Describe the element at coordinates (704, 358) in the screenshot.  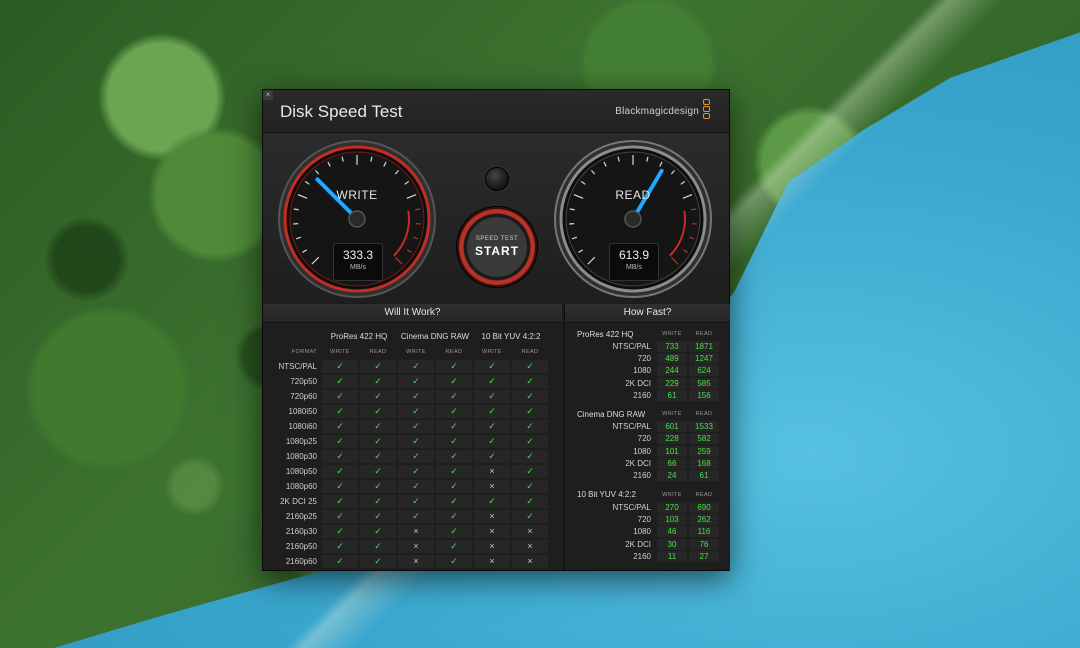
I see `read-fps-value: 1247` at that location.